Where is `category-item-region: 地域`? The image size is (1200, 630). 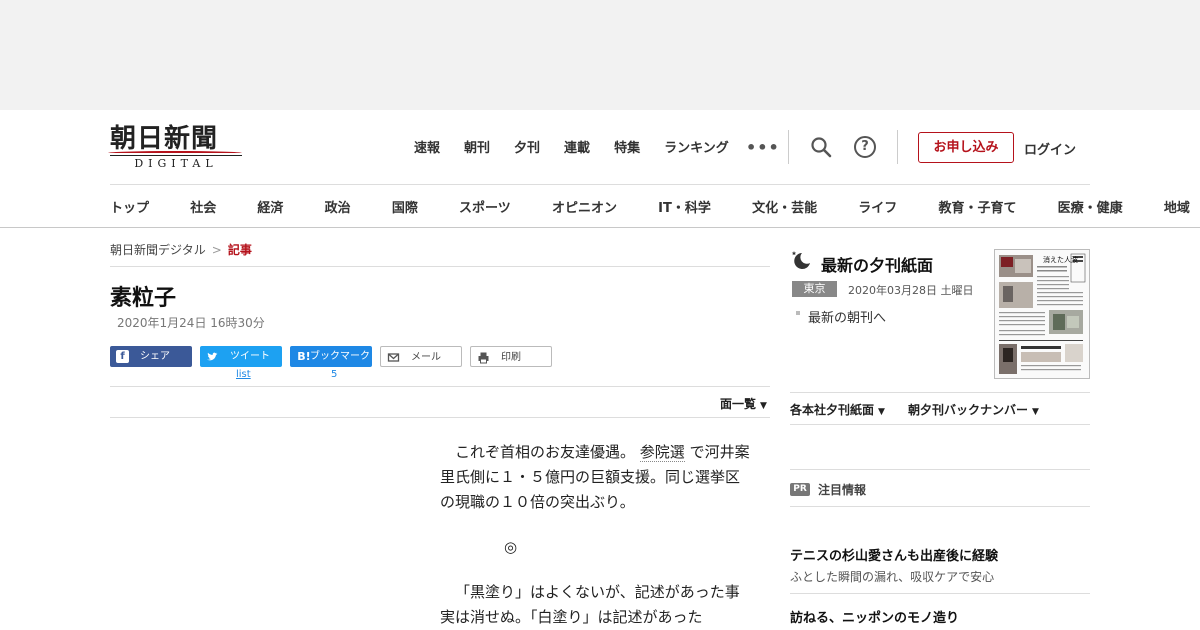 category-item-region: 地域 is located at coordinates (1177, 206).